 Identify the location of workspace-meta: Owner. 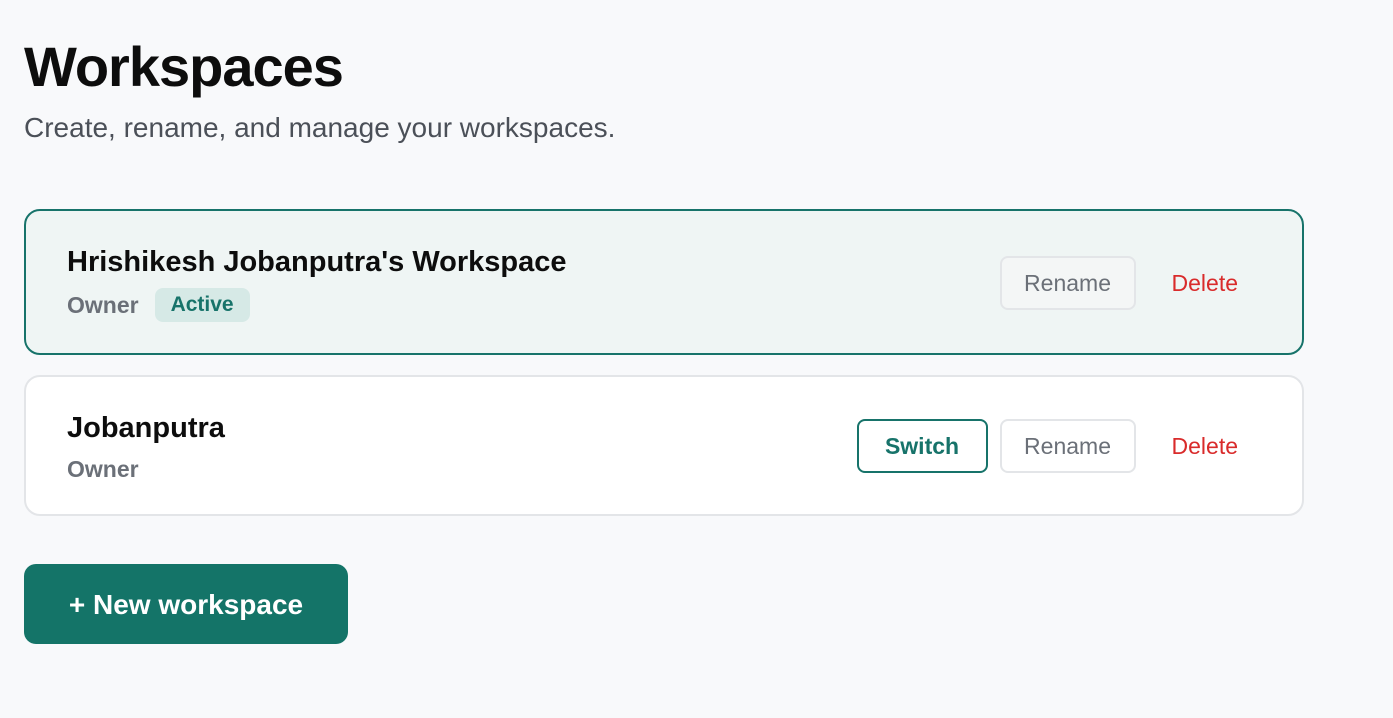
(103, 469).